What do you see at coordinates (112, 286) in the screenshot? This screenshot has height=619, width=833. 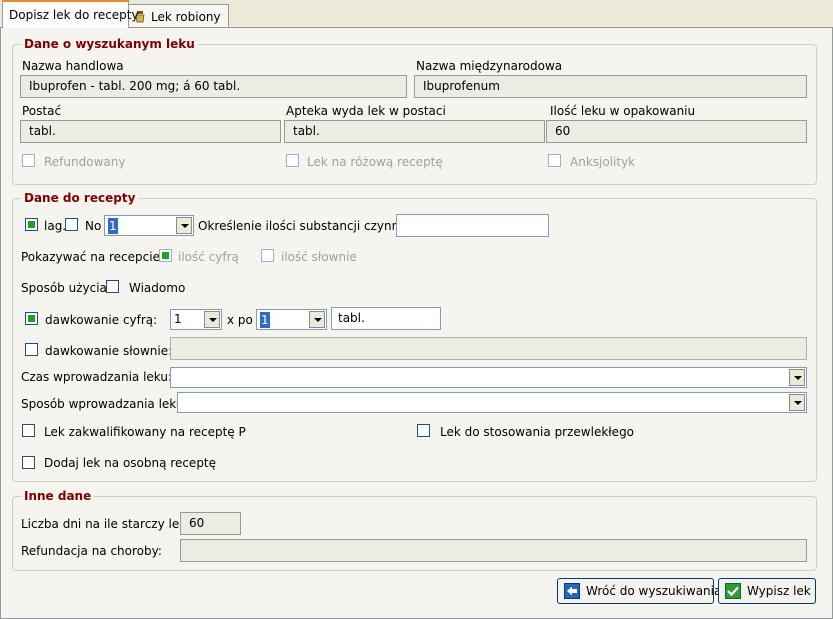 I see `known-checkbox` at bounding box center [112, 286].